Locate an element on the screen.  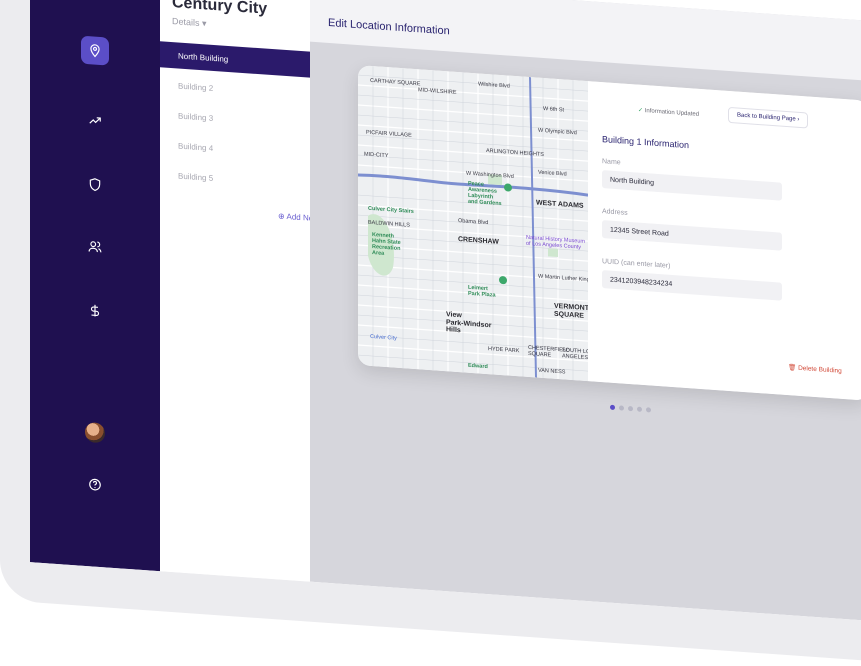
help-icon is located at coordinates (95, 484).